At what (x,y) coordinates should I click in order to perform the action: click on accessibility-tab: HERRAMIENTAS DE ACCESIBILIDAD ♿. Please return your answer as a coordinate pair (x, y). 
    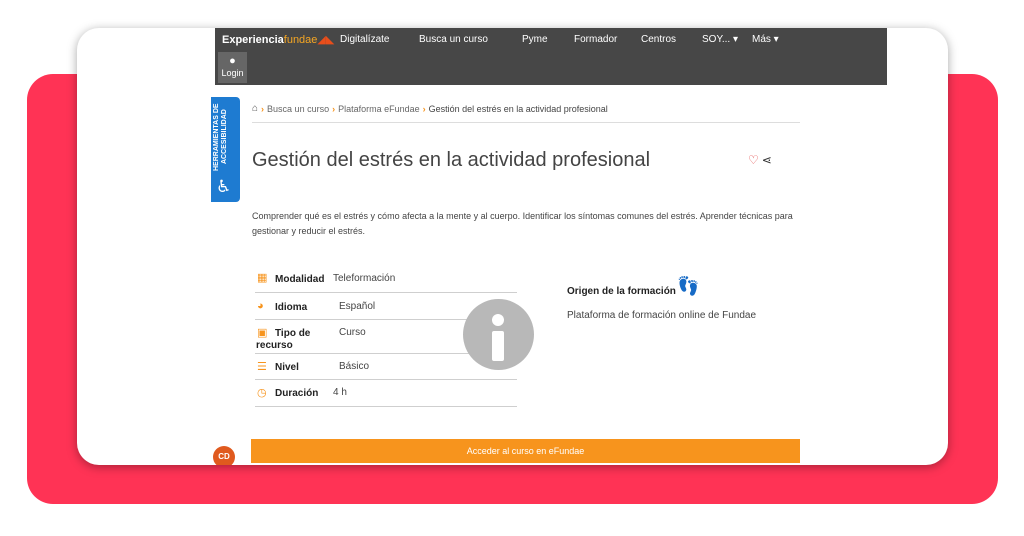
    Looking at the image, I should click on (225, 149).